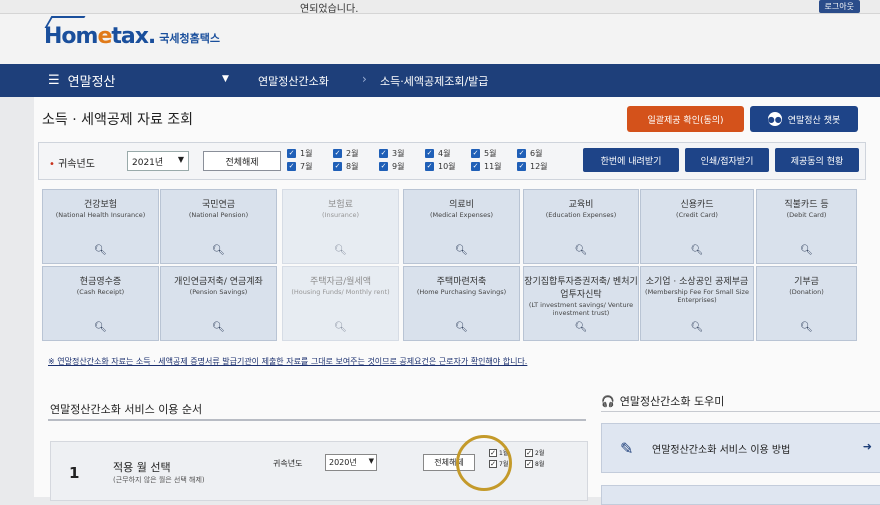  Describe the element at coordinates (806, 292) in the screenshot. I see `tile-subtitle: (Donation)` at that location.